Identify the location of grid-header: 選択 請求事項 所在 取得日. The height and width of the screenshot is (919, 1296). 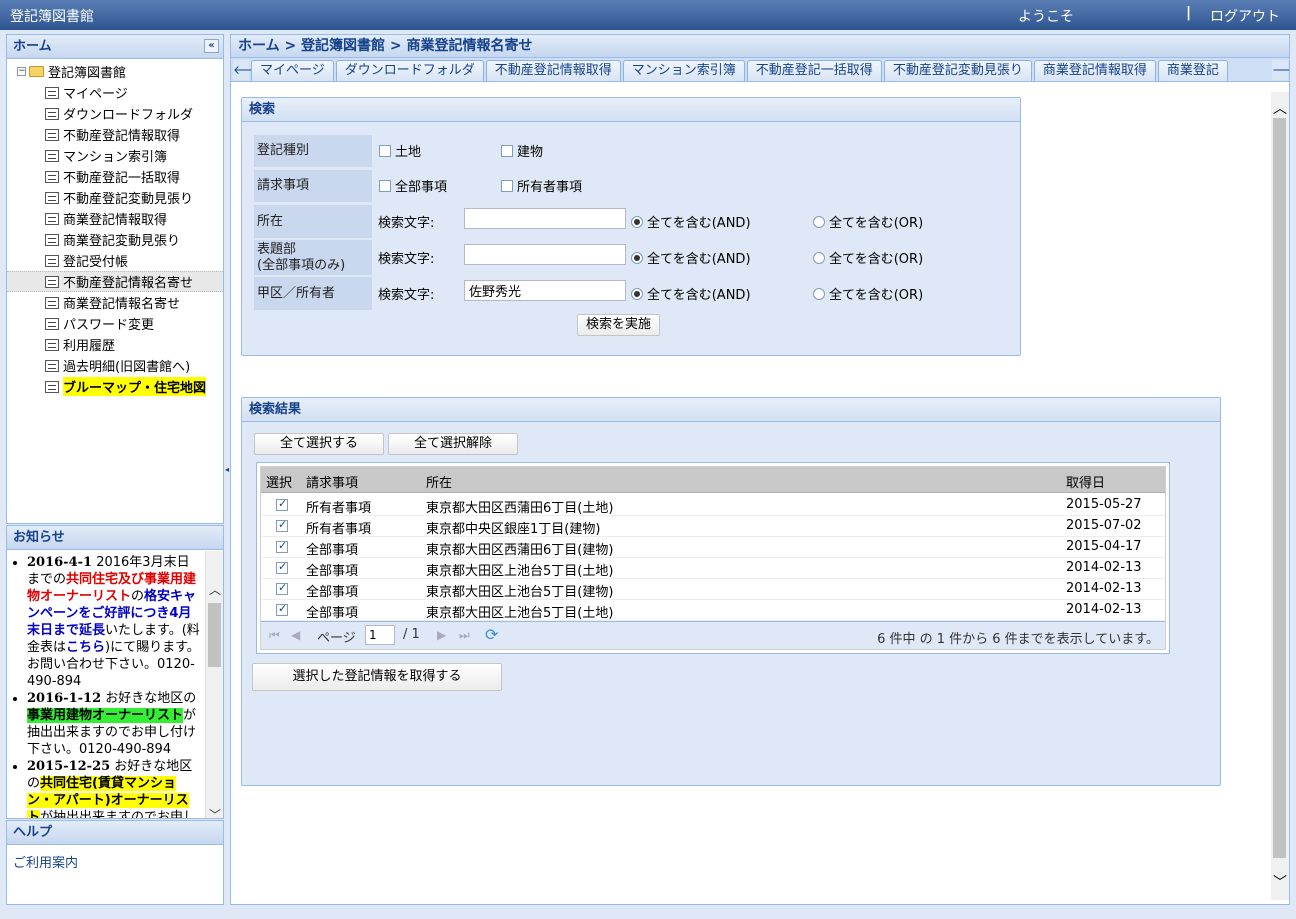
(713, 480).